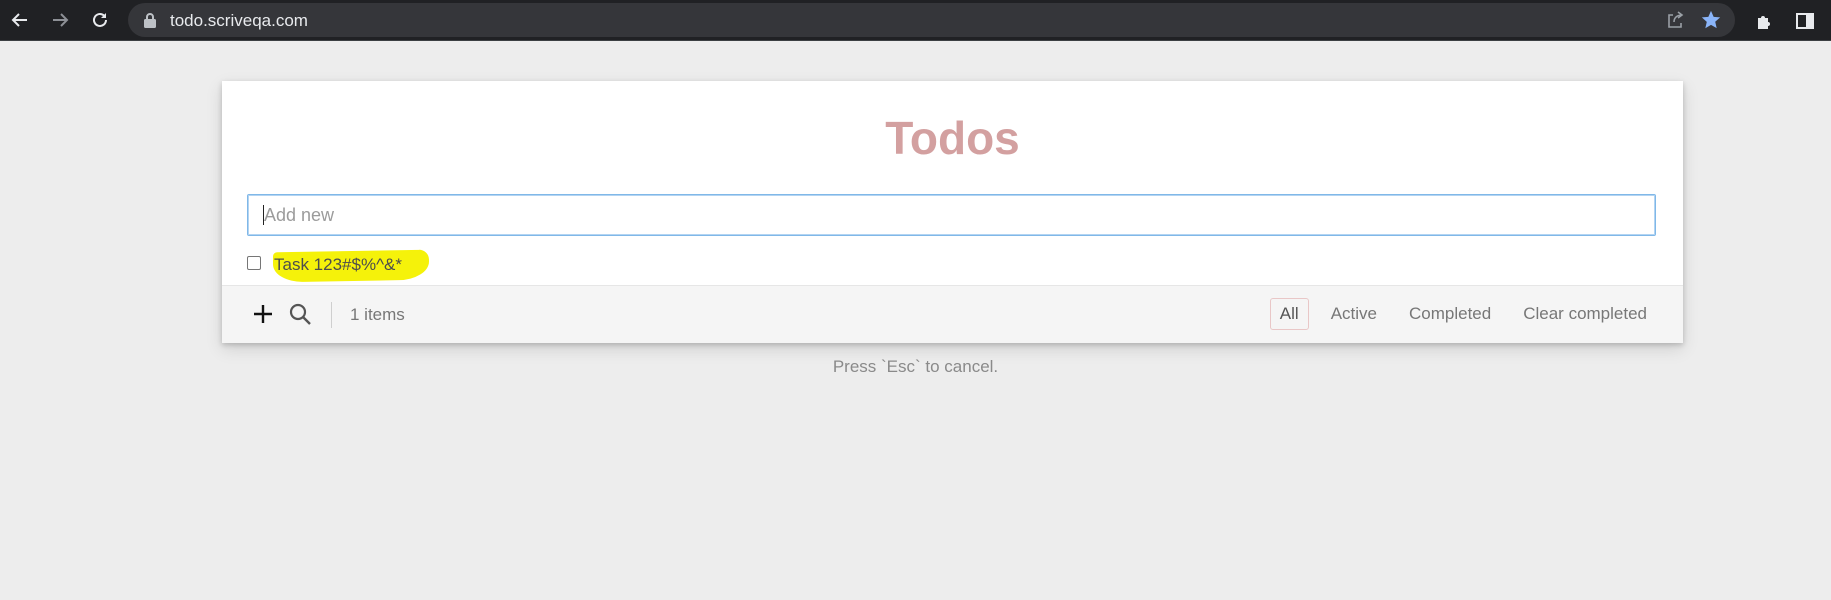 The height and width of the screenshot is (600, 1831). What do you see at coordinates (951, 215) in the screenshot?
I see `new-todo-input` at bounding box center [951, 215].